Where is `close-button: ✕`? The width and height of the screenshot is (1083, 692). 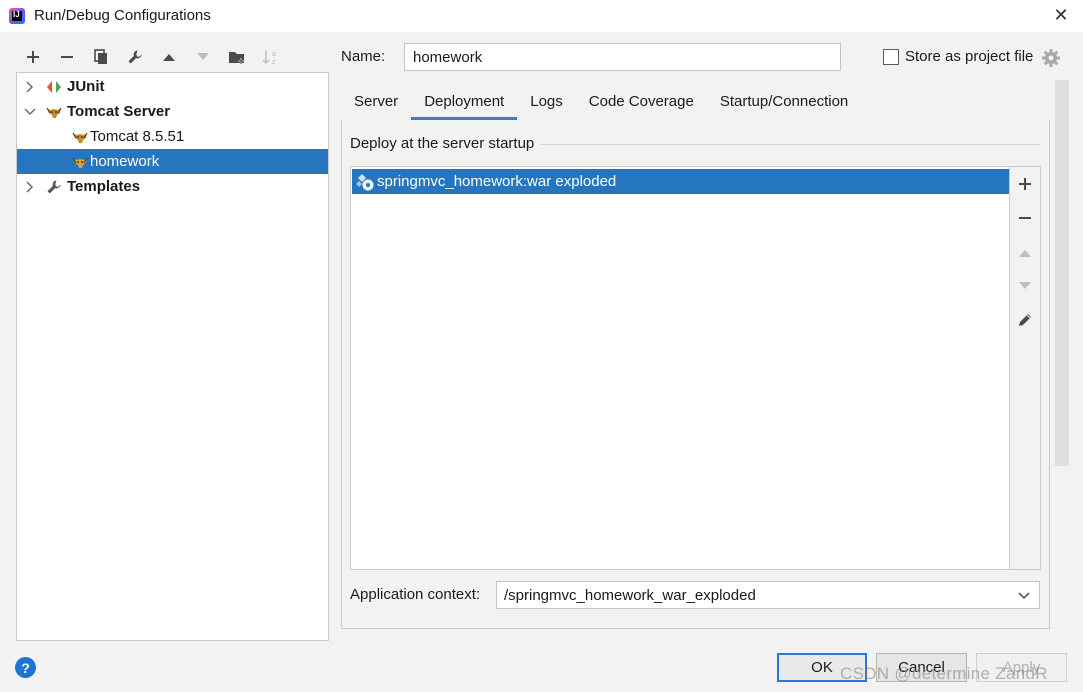 close-button: ✕ is located at coordinates (1061, 15).